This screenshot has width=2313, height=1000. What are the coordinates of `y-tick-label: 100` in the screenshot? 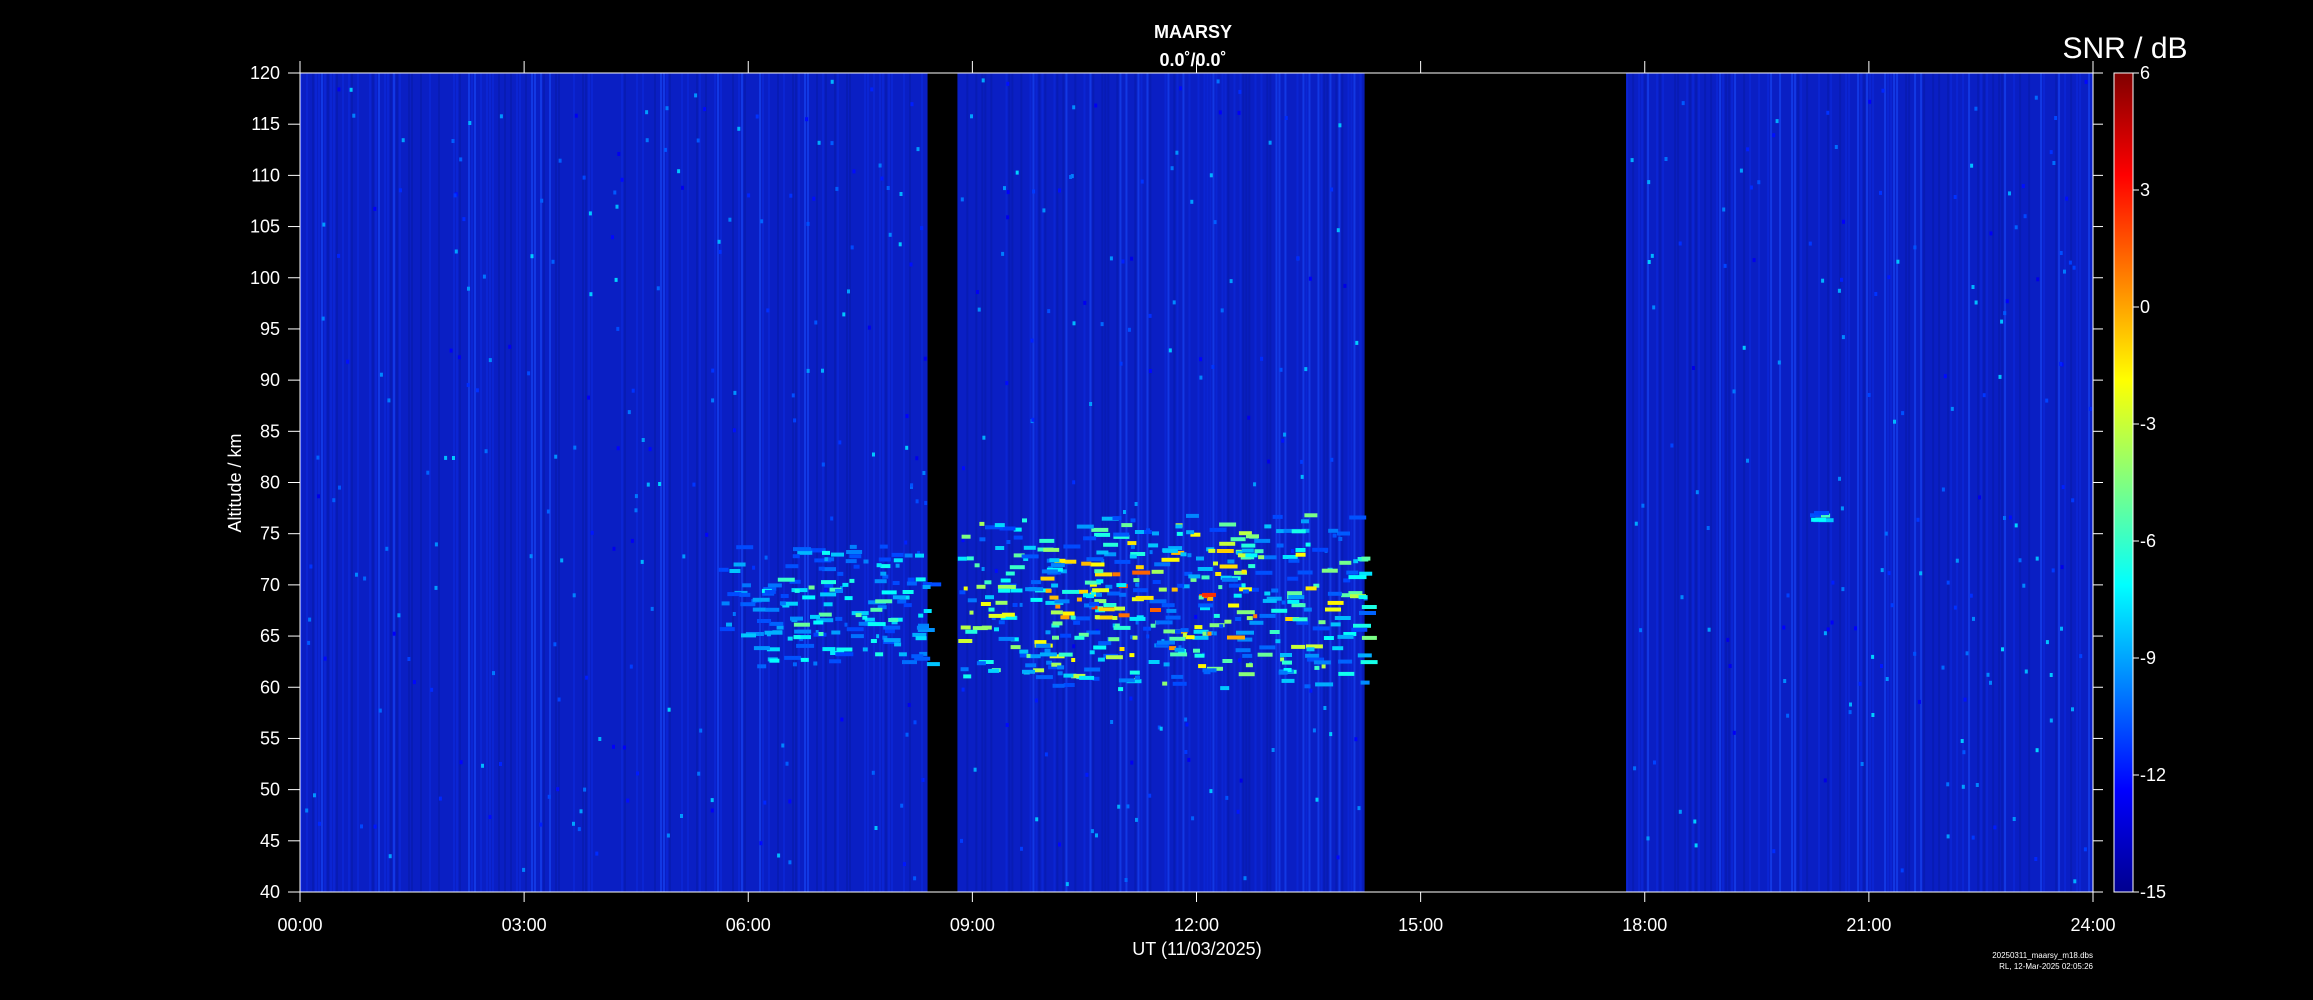 It's located at (265, 278).